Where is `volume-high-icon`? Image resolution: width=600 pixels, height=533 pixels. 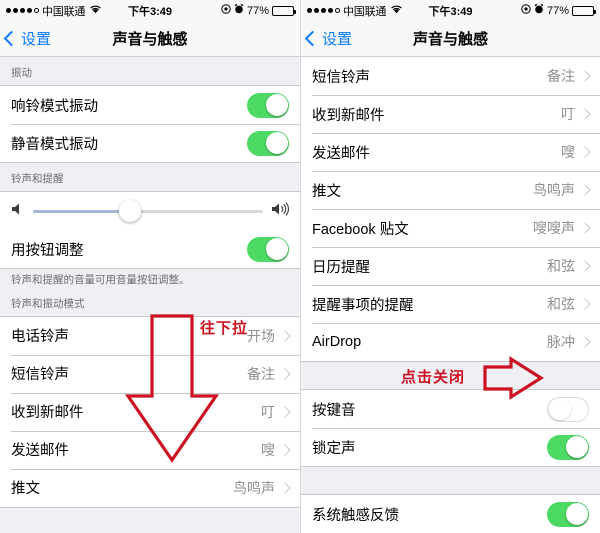
volume-high-icon is located at coordinates (280, 211).